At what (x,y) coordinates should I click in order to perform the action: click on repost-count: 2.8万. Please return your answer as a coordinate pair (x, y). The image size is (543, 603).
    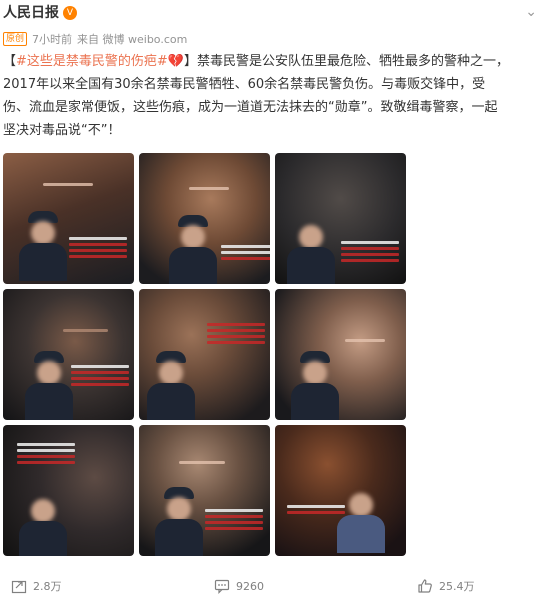
    Looking at the image, I should click on (47, 586).